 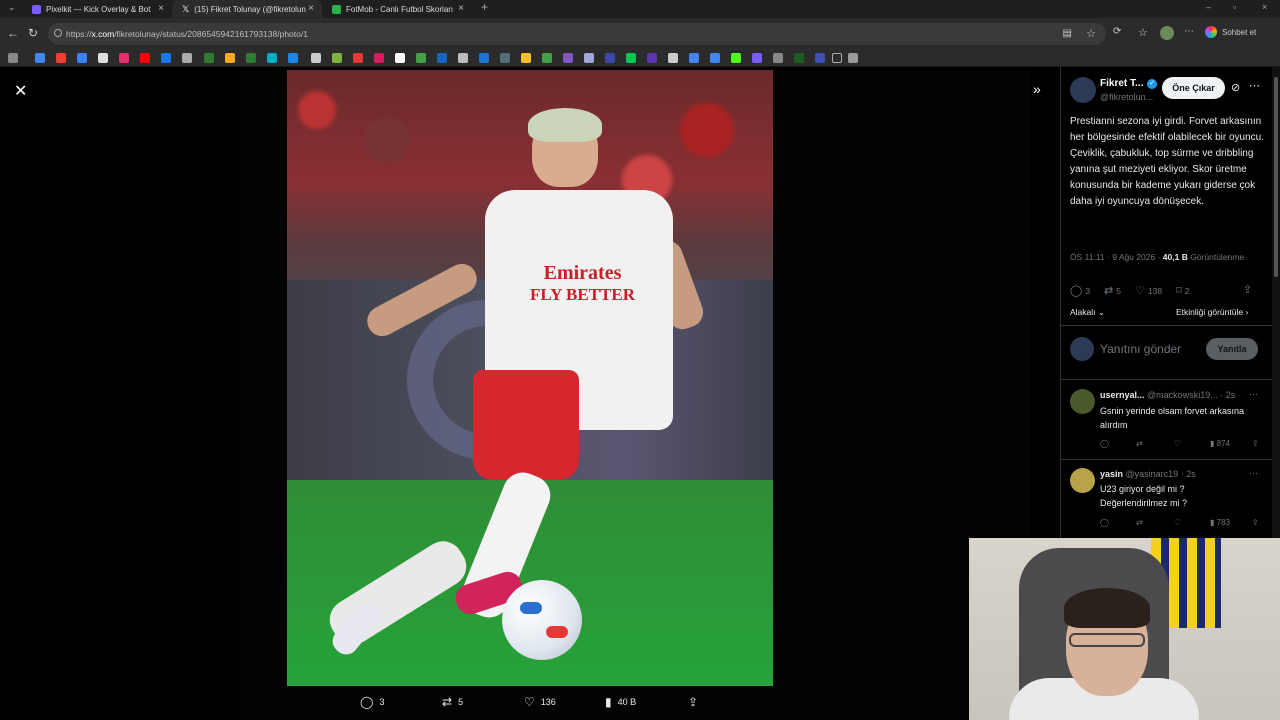 What do you see at coordinates (103, 58) in the screenshot?
I see `x-bookmark-icon` at bounding box center [103, 58].